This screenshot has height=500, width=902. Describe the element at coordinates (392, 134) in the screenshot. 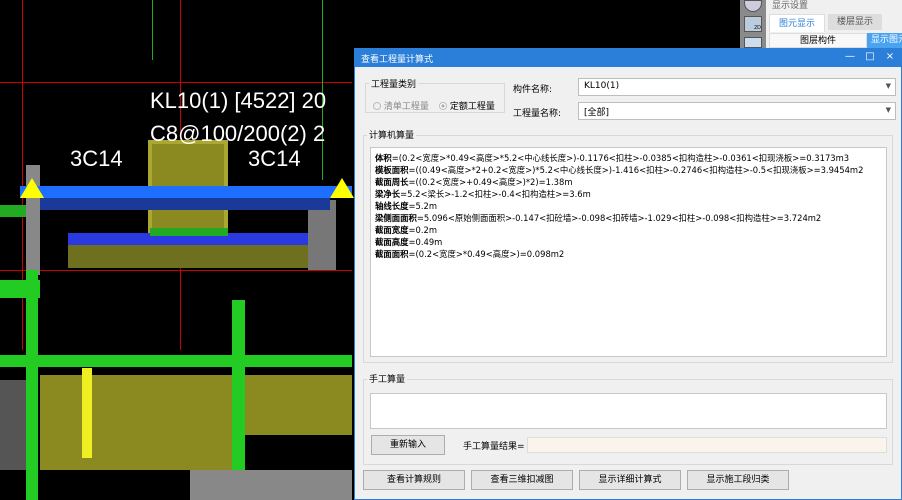

I see `computer-calc-label: 计算机算量` at that location.